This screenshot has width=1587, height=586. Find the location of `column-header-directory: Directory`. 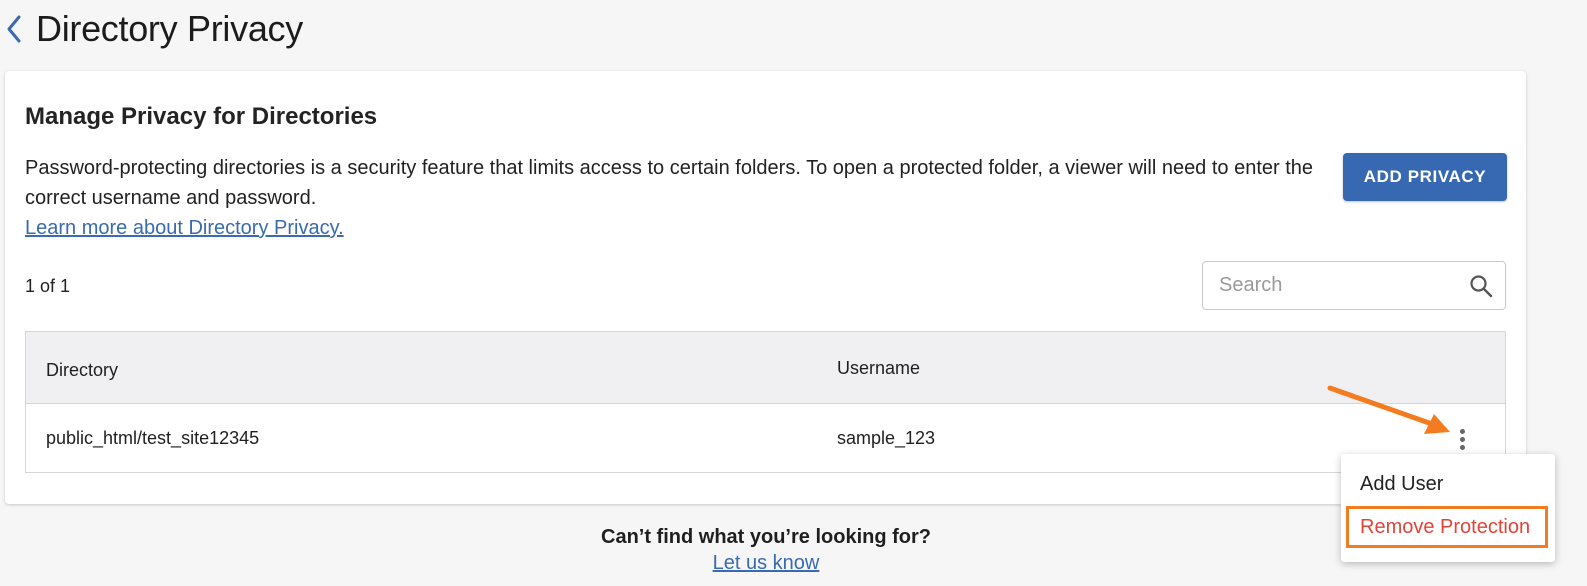

column-header-directory: Directory is located at coordinates (82, 370).